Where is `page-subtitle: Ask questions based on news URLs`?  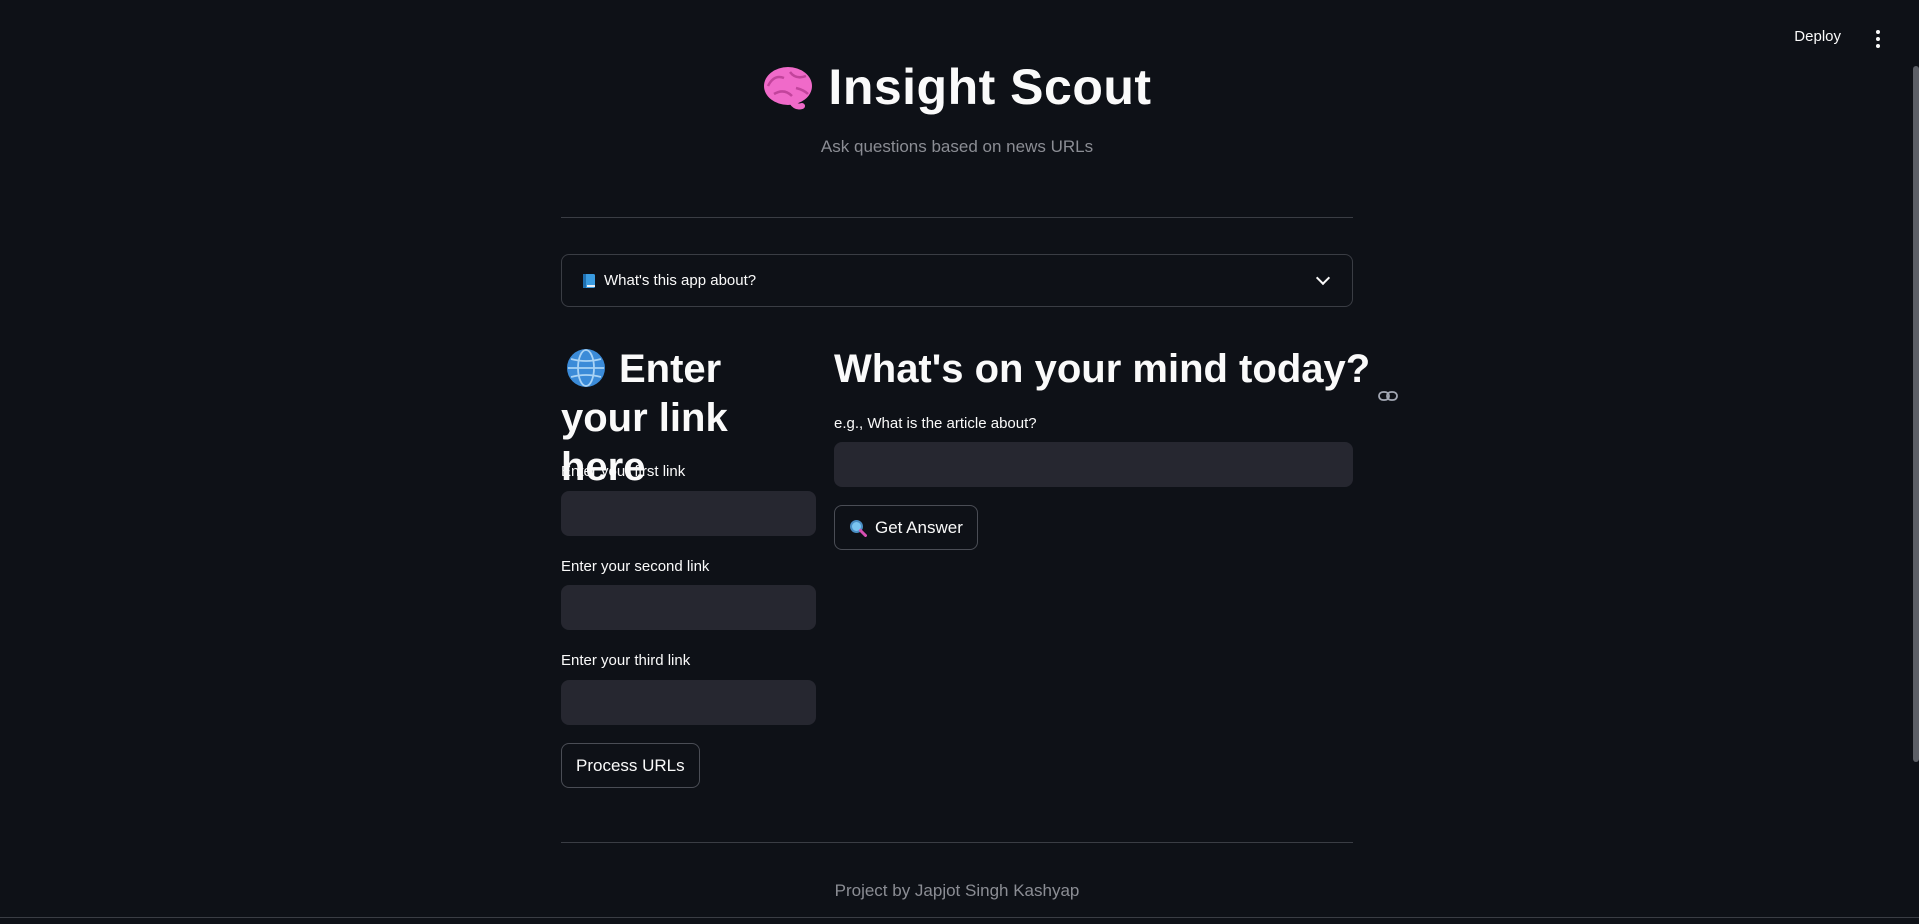 page-subtitle: Ask questions based on news URLs is located at coordinates (957, 146).